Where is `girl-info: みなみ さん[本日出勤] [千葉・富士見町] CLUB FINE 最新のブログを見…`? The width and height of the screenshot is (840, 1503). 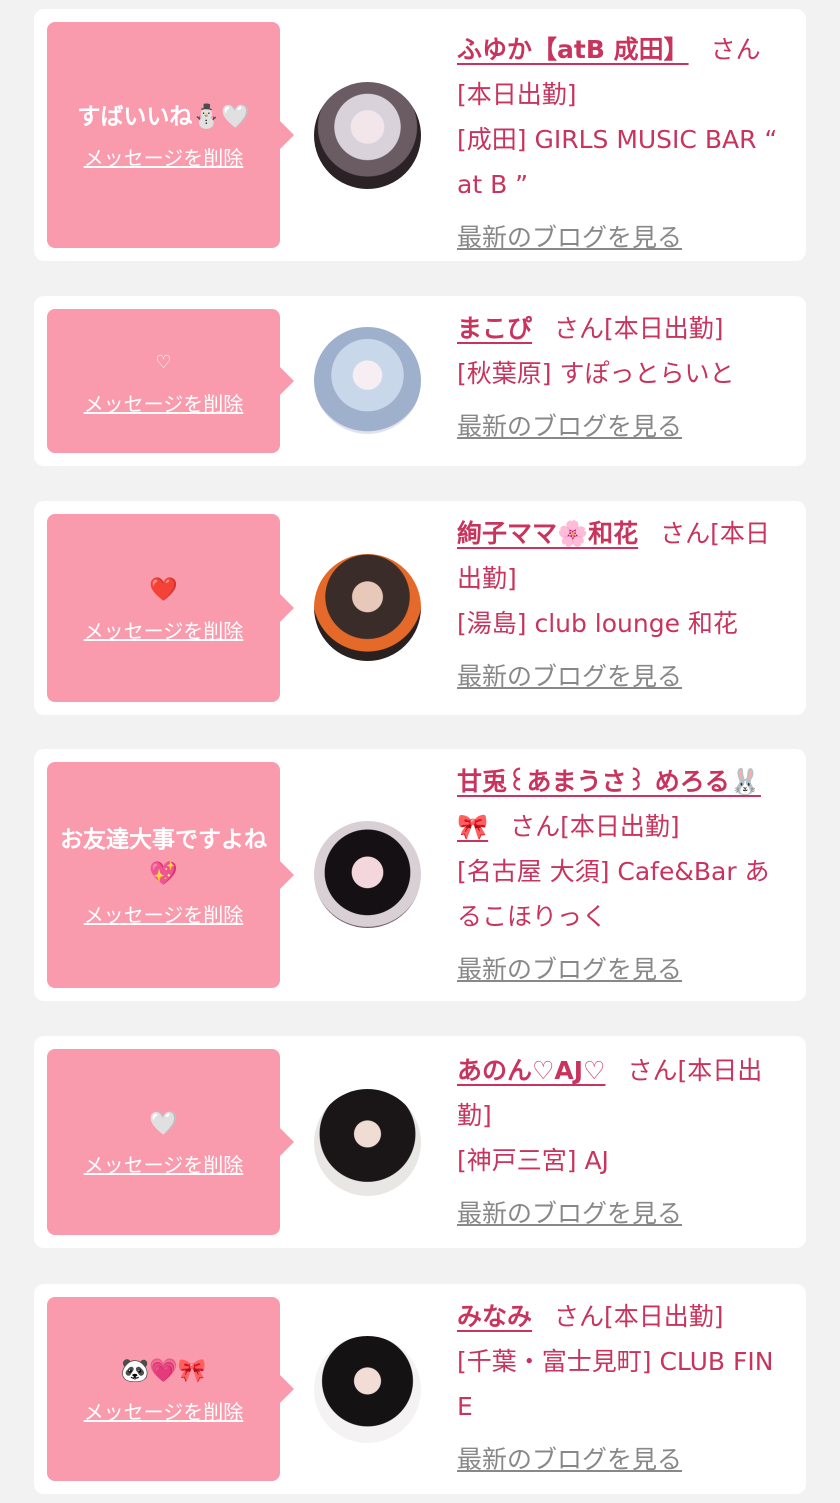 girl-info: みなみ さん[本日出勤] [千葉・富士見町] CLUB FINE 最新のブログを見… is located at coordinates (623, 1388).